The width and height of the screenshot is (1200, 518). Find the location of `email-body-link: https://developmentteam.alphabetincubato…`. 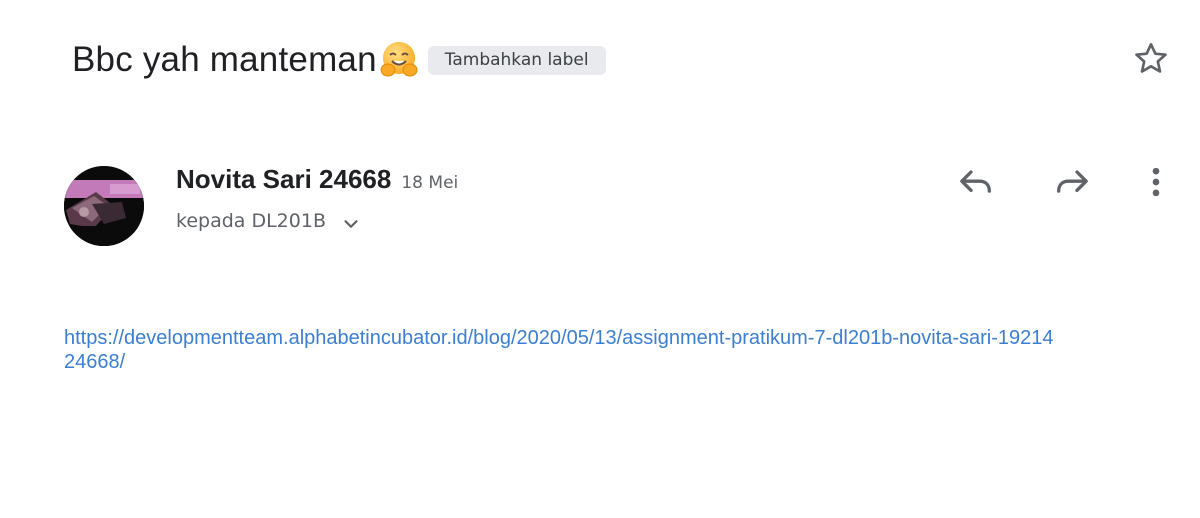

email-body-link: https://developmentteam.alphabetincubato… is located at coordinates (559, 350).